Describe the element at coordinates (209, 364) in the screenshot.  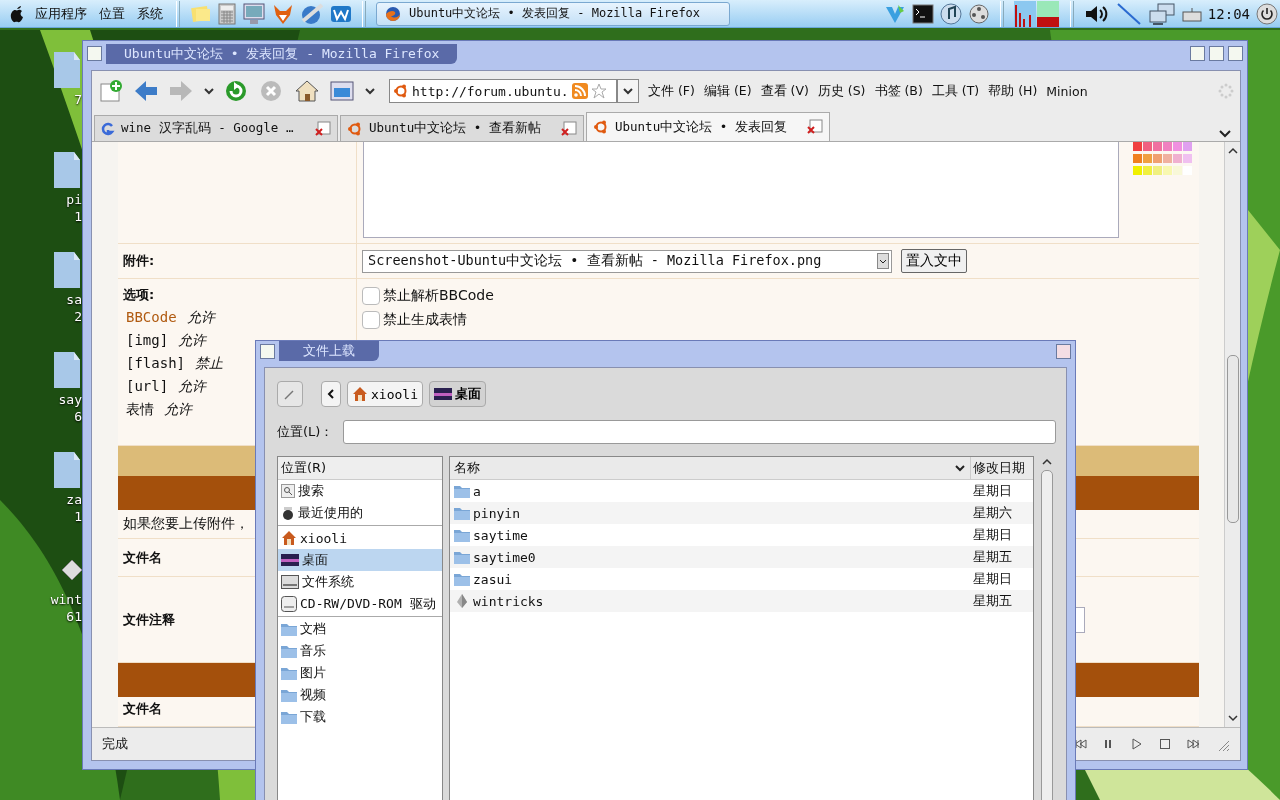
I see `option-value: 禁止` at that location.